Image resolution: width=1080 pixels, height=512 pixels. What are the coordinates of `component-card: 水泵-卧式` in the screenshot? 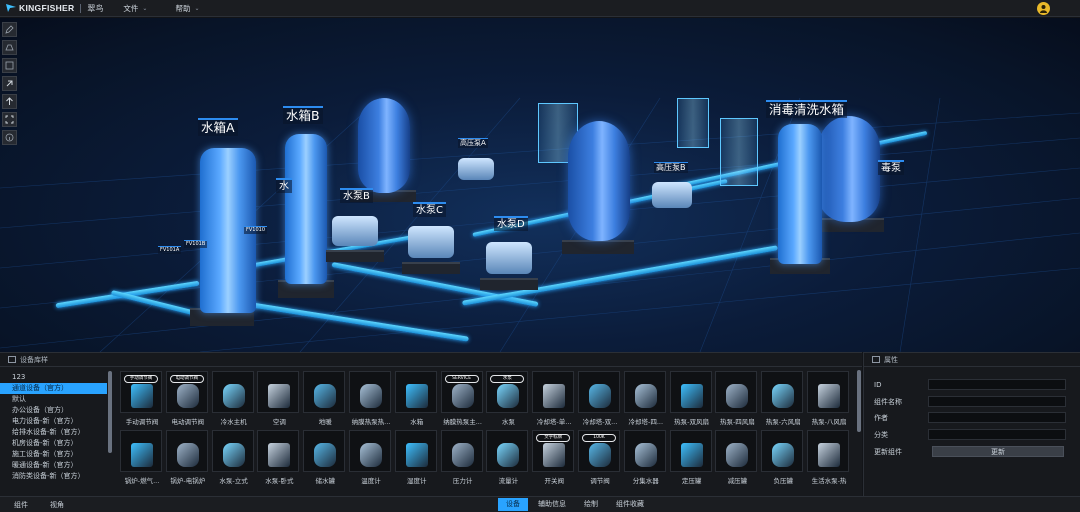 It's located at (279, 459).